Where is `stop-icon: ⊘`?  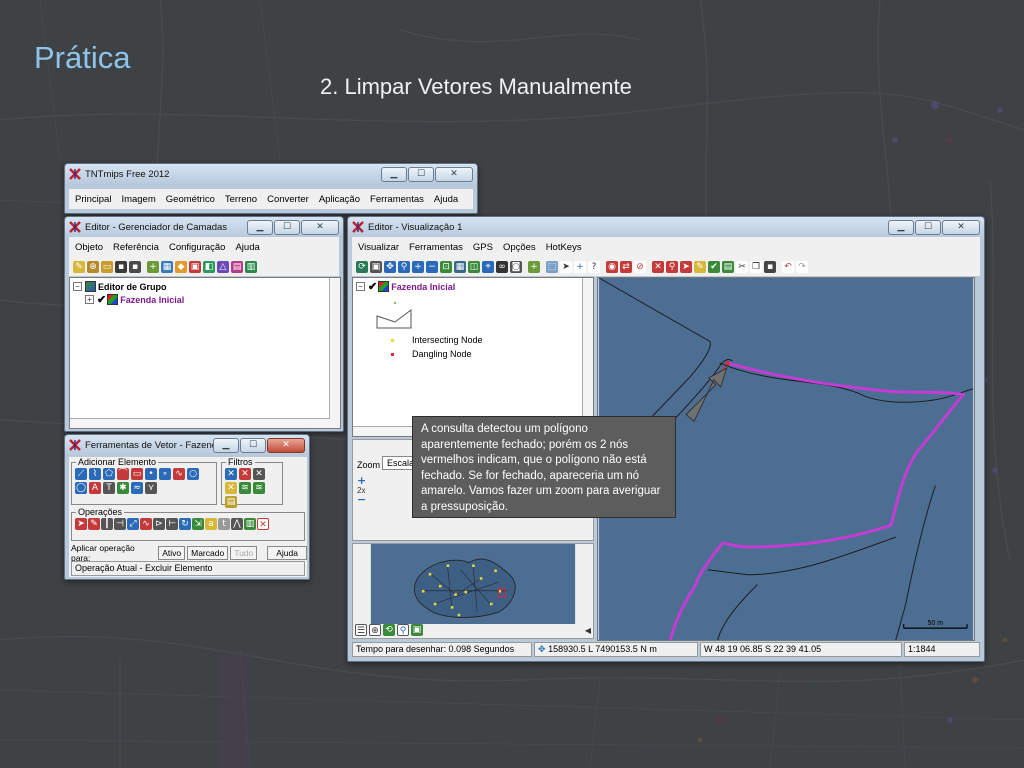
stop-icon: ⊘ is located at coordinates (640, 266).